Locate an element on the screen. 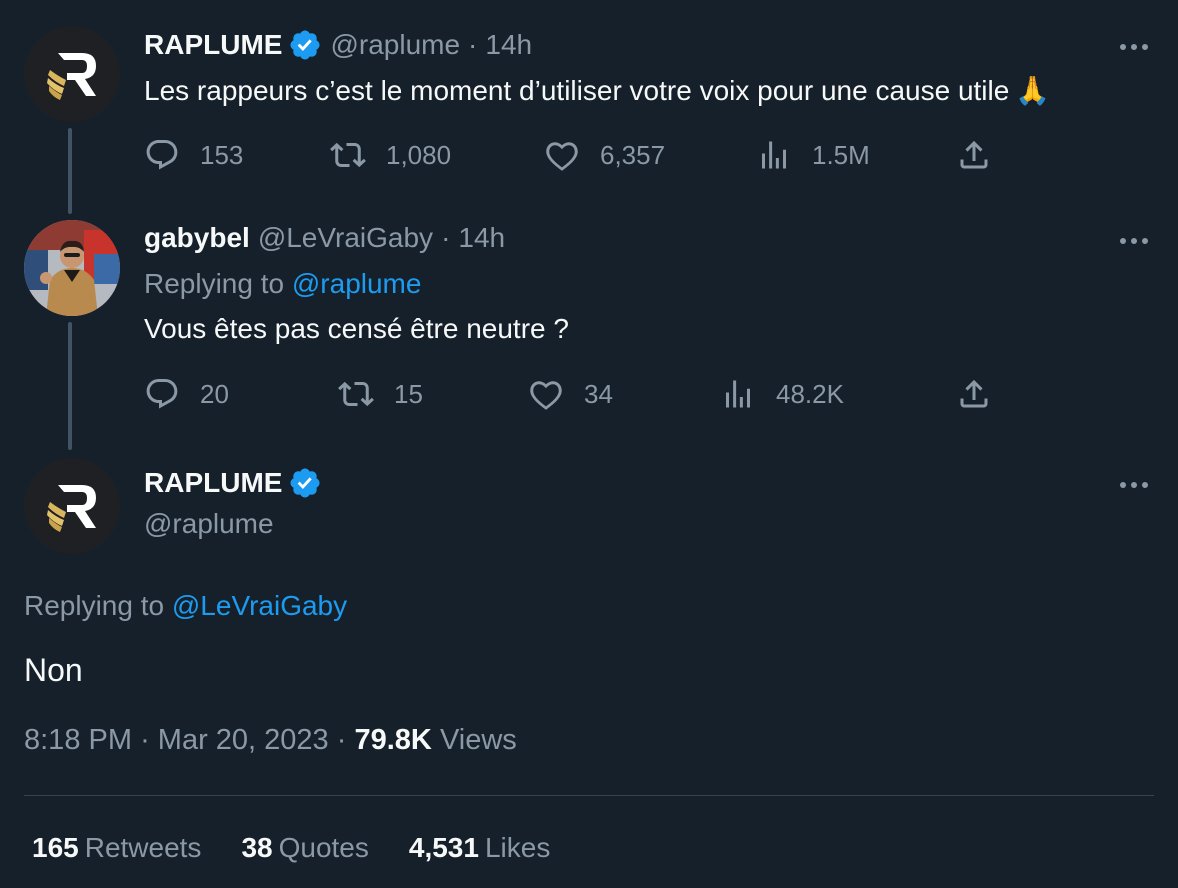 The width and height of the screenshot is (1178, 888). mention-link: @raplume is located at coordinates (357, 283).